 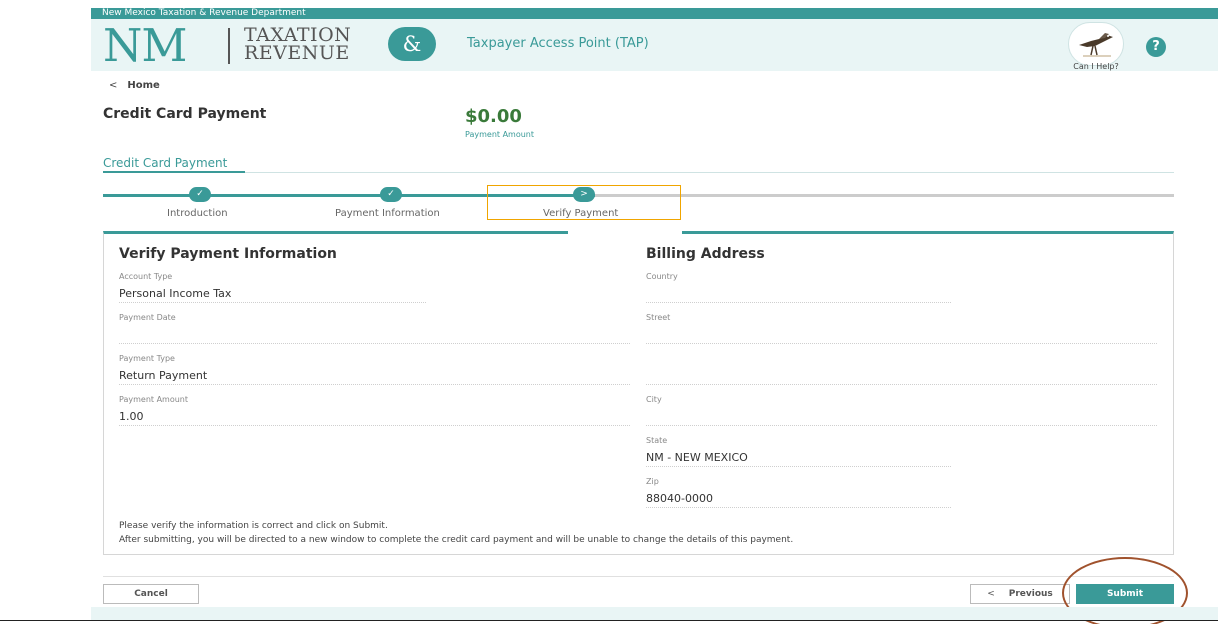 I want to click on home-link: < Home, so click(x=134, y=85).